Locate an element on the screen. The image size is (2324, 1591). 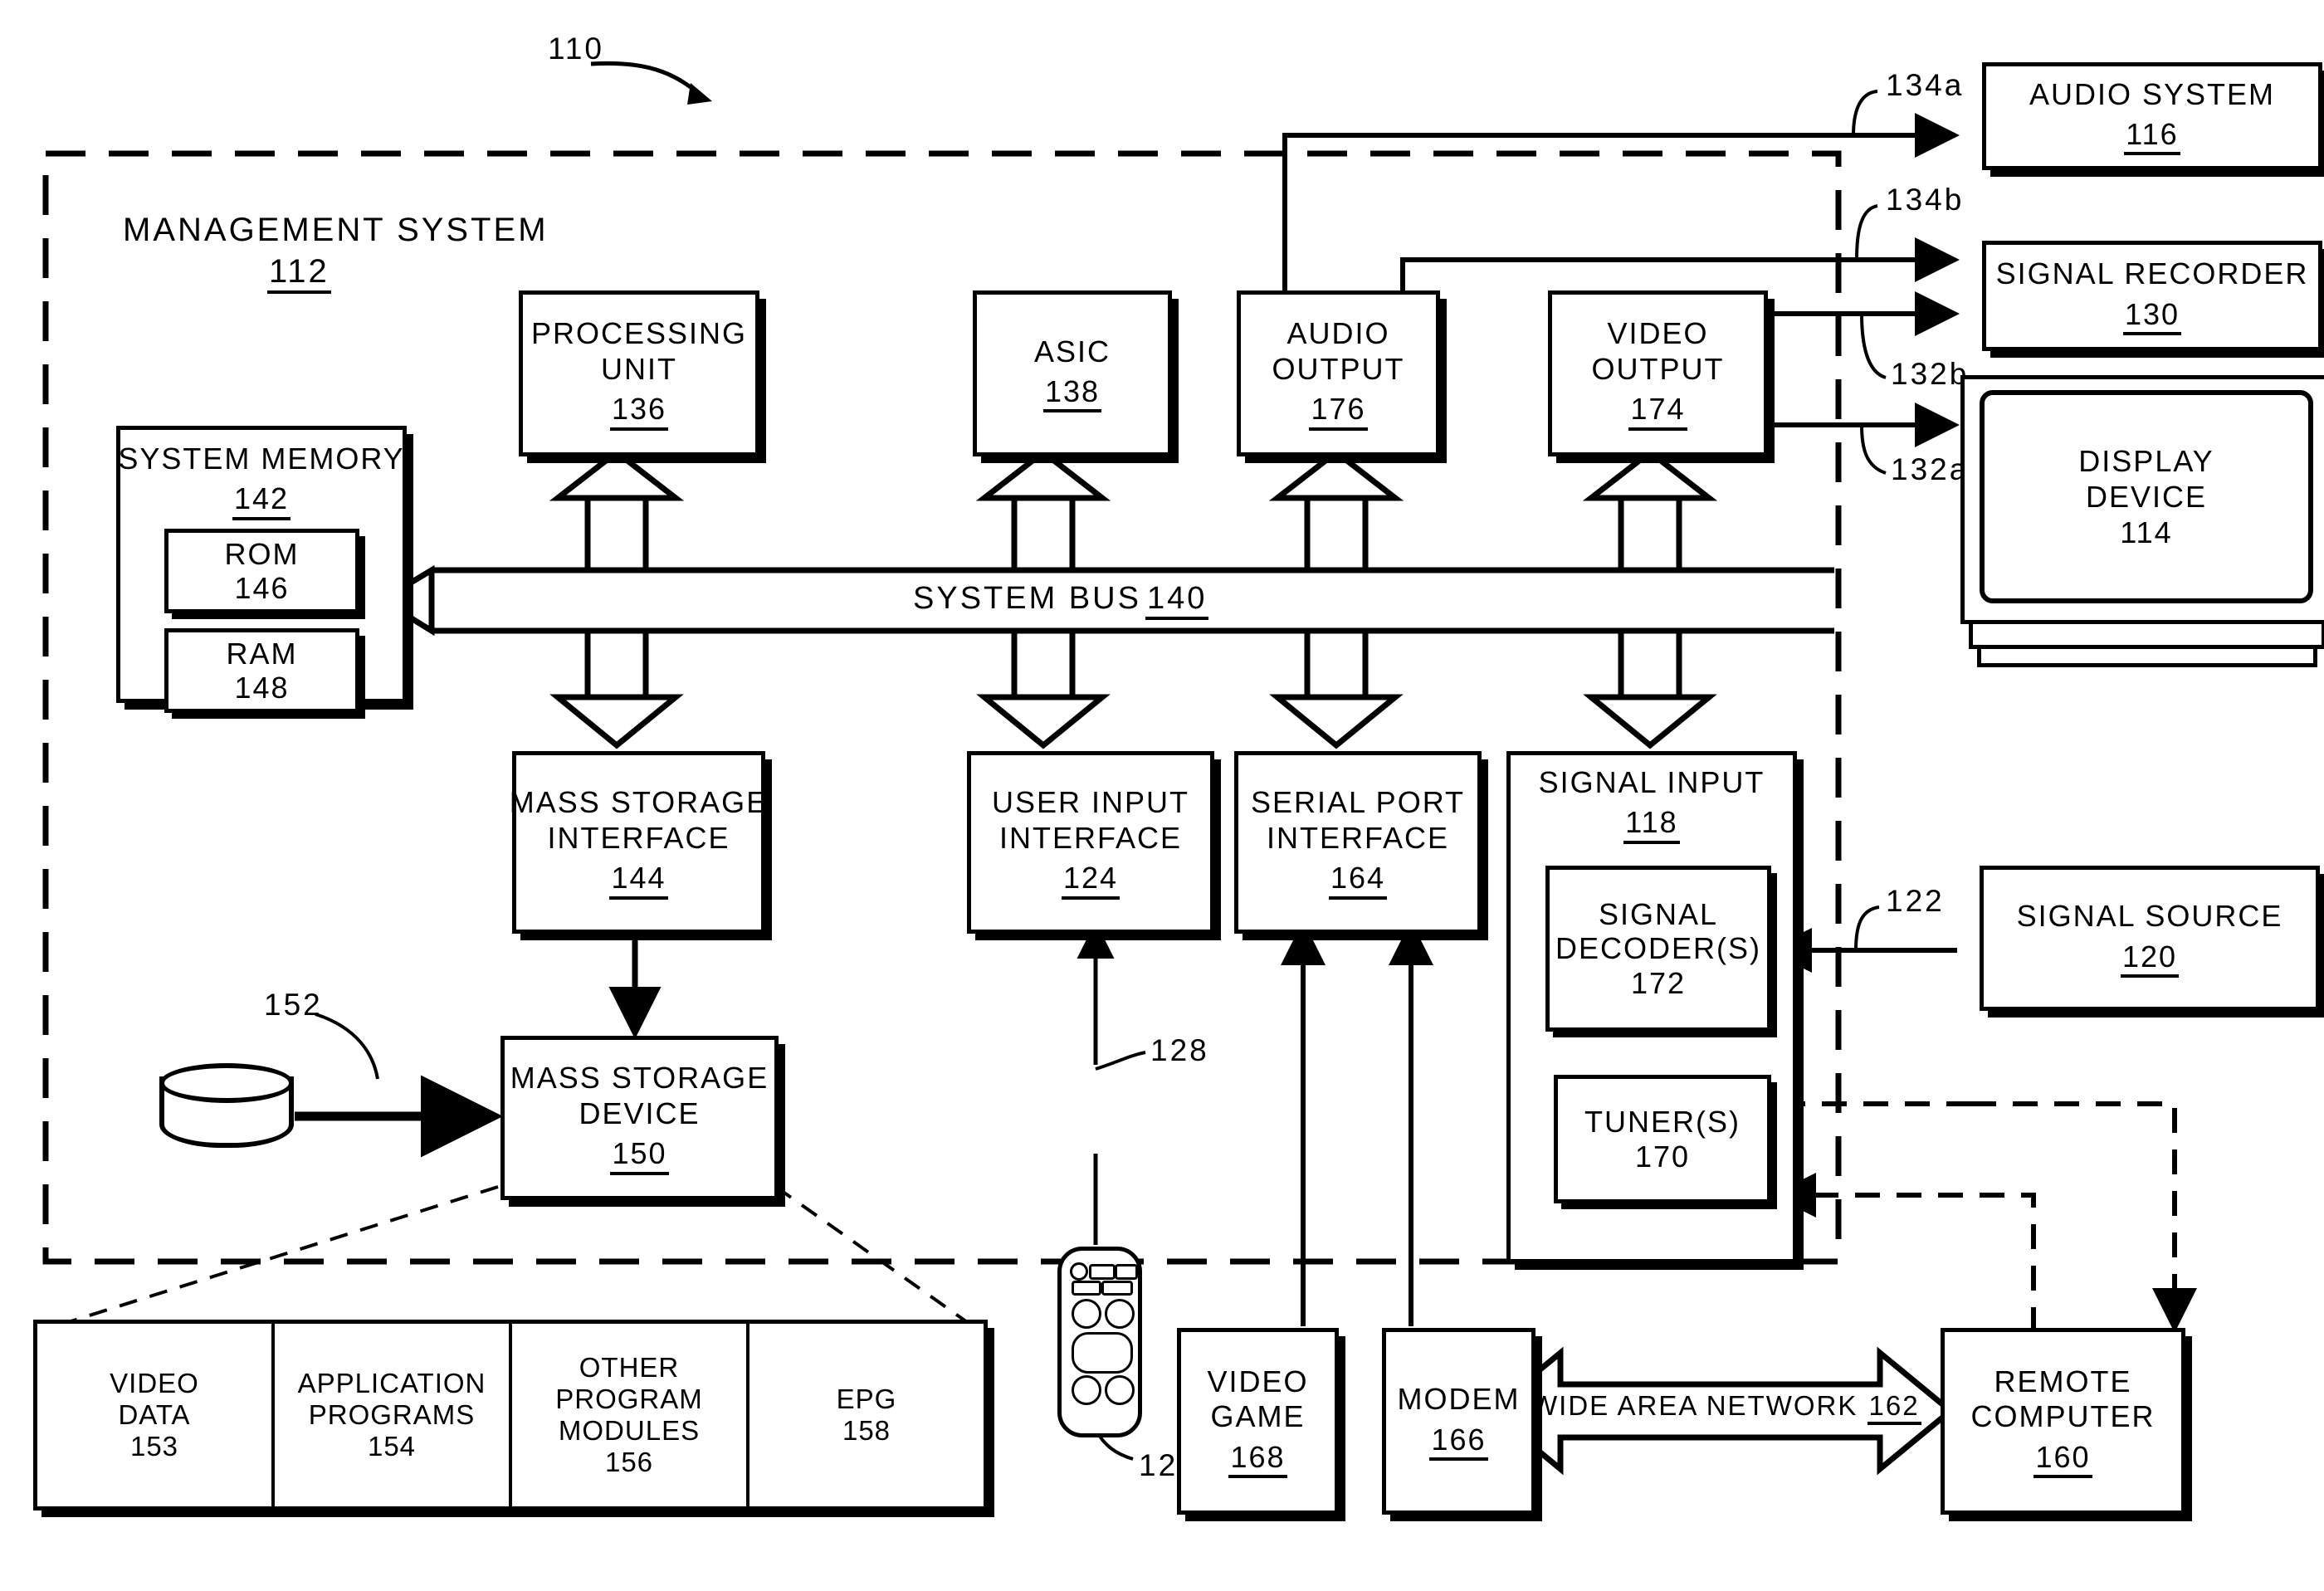
enclosure-number: 112 is located at coordinates (299, 273).